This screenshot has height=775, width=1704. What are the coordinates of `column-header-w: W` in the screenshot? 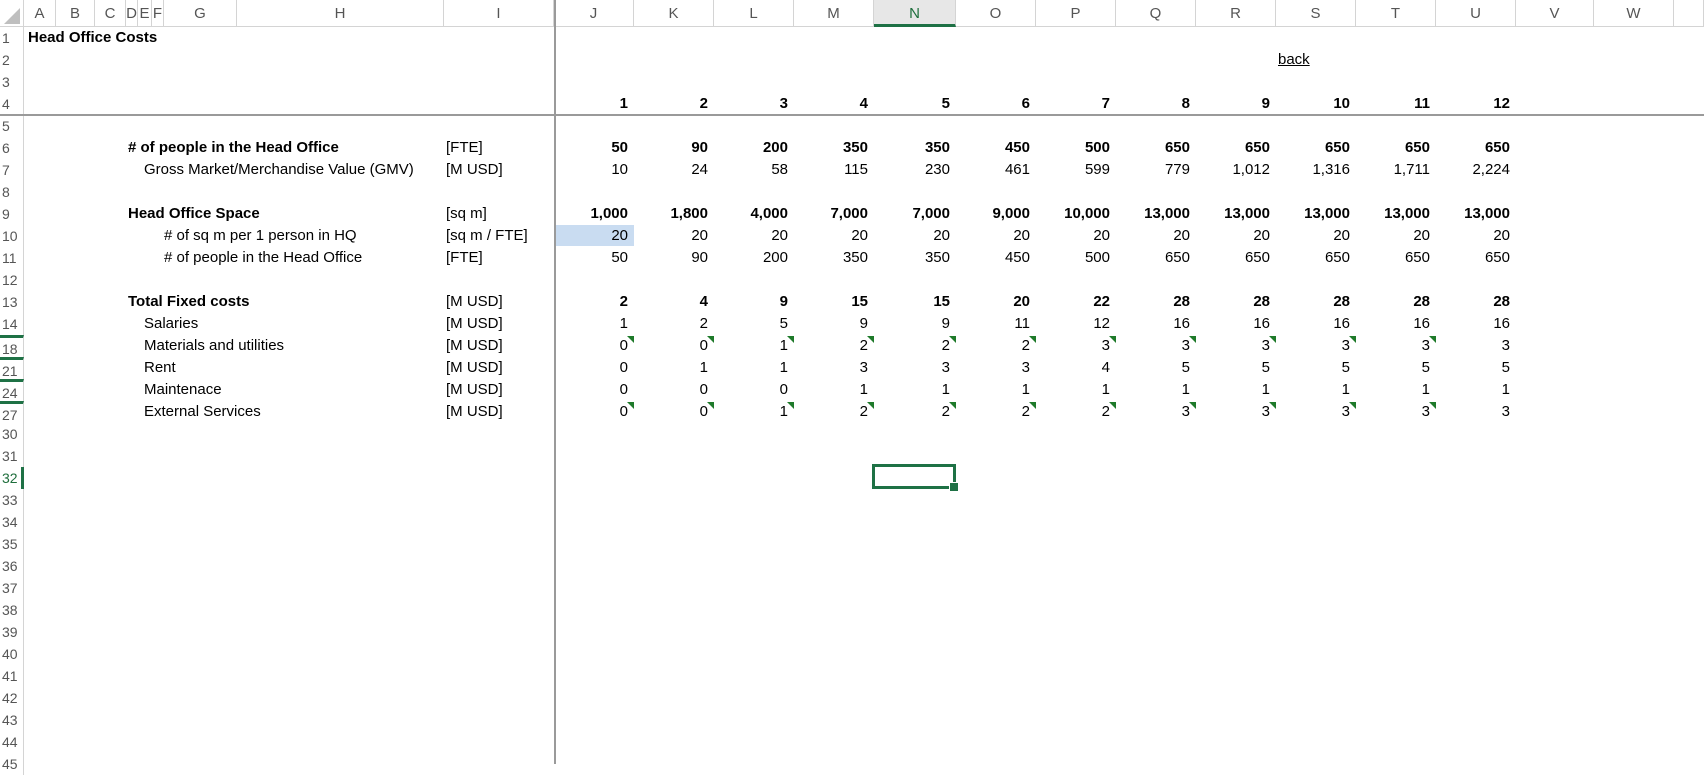 It's located at (1634, 13).